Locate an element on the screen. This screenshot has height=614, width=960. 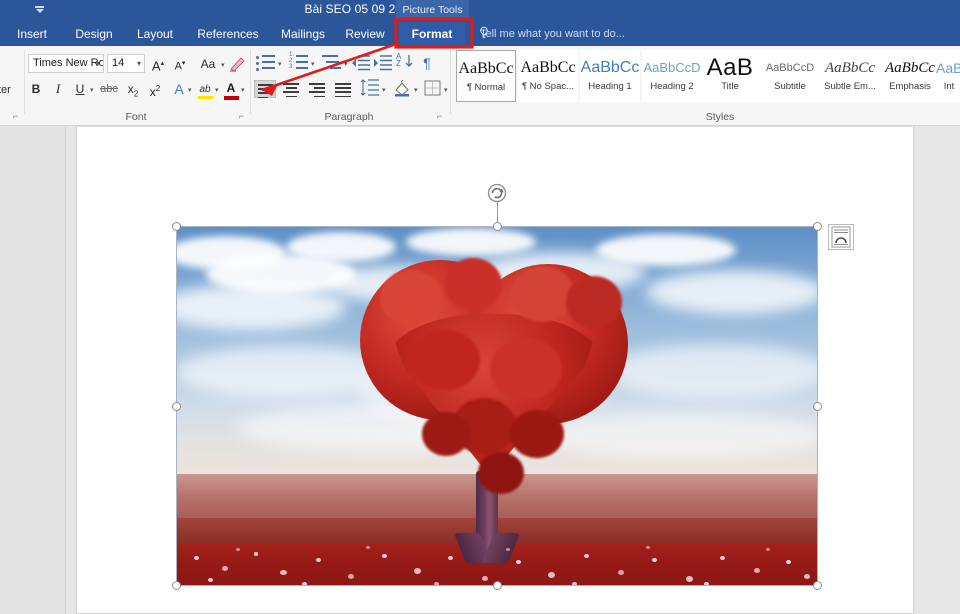
show-formatting-marks-button: ¶ is located at coordinates (427, 63).